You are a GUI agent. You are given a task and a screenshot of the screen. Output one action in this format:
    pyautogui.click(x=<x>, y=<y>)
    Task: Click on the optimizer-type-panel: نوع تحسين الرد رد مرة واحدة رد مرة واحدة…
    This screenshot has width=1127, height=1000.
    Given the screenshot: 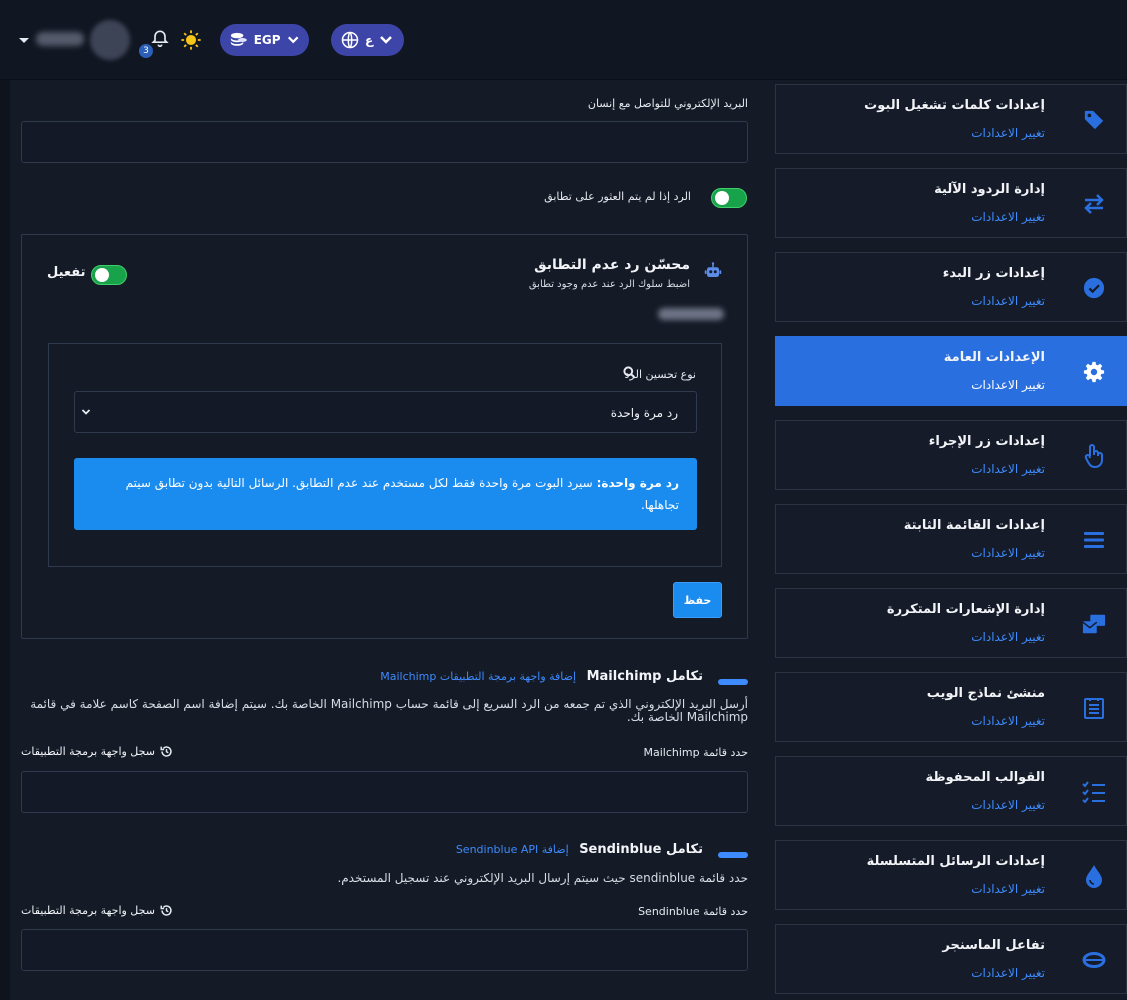 What is the action you would take?
    pyautogui.click(x=385, y=455)
    